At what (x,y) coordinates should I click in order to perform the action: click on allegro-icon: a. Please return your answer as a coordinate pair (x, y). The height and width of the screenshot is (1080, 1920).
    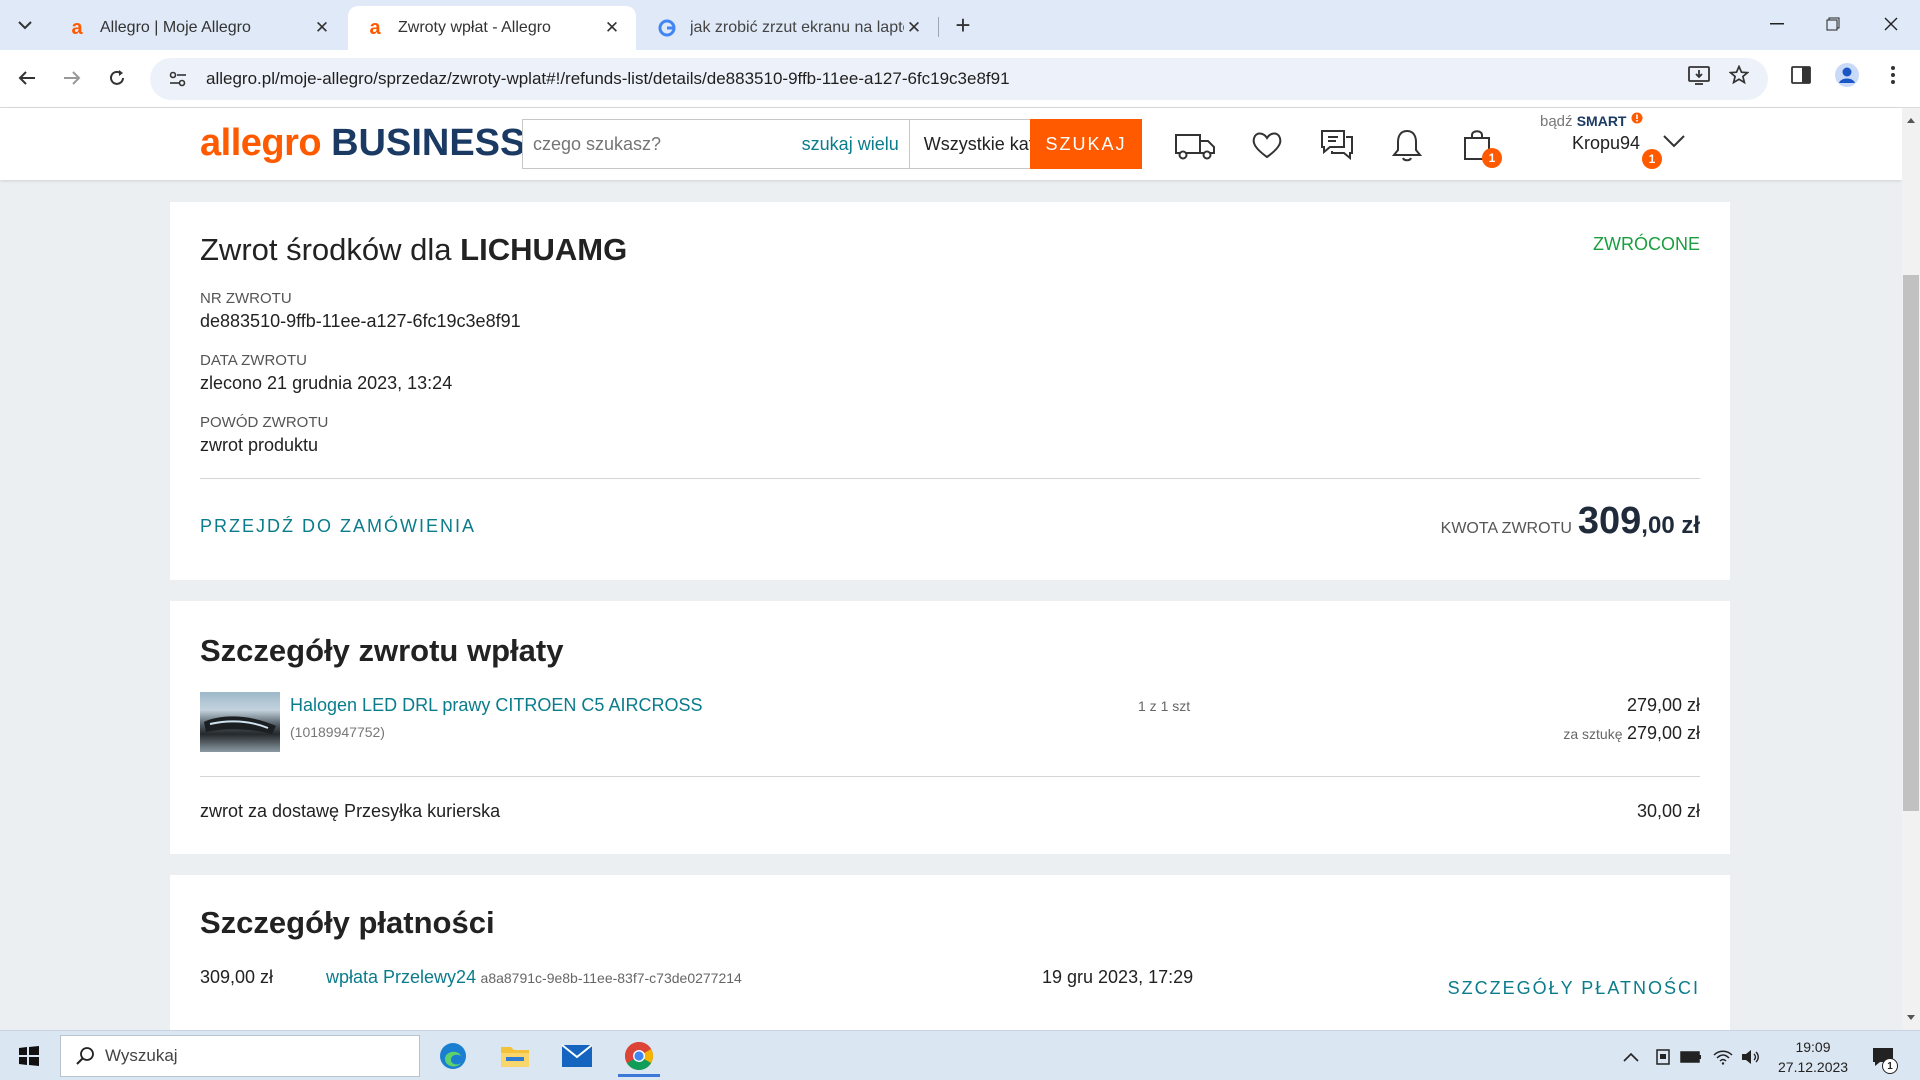
    Looking at the image, I should click on (77, 27).